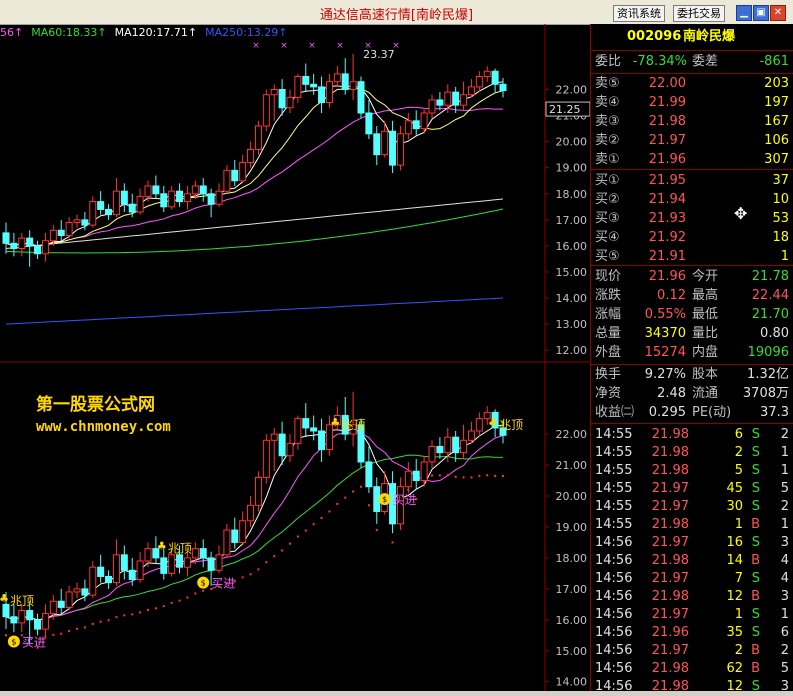 This screenshot has width=793, height=696. I want to click on top-signal-icon: ♣, so click(4, 598).